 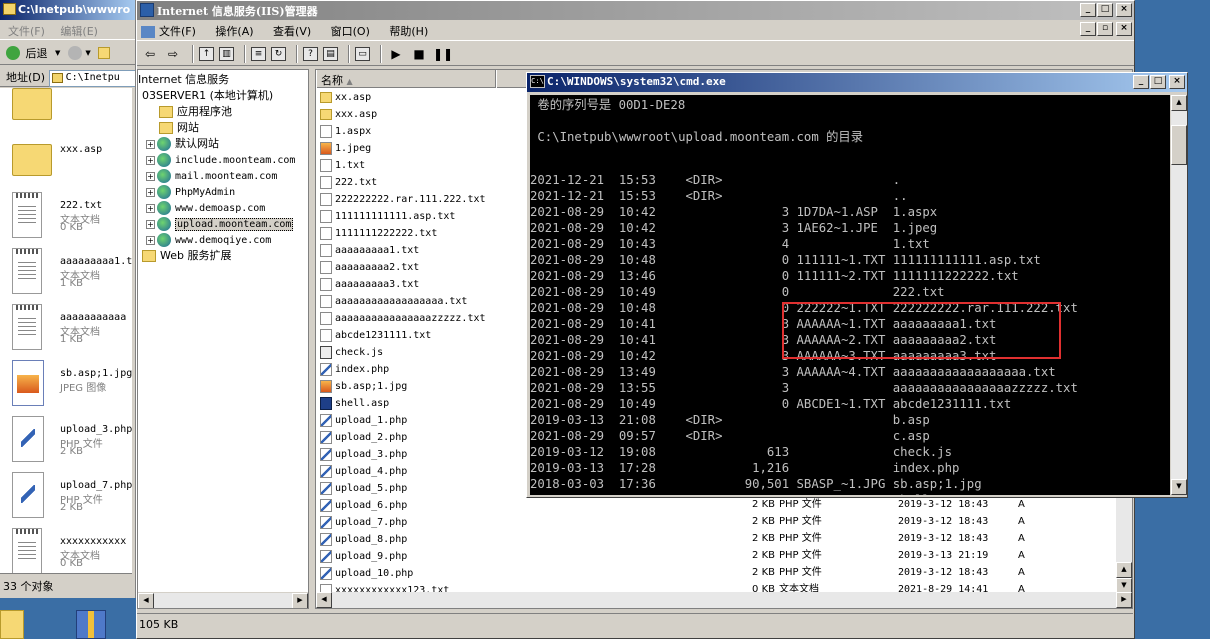 I want to click on console-line: 2021-12-21 15:48 23 shell.asp, so click(x=744, y=493).